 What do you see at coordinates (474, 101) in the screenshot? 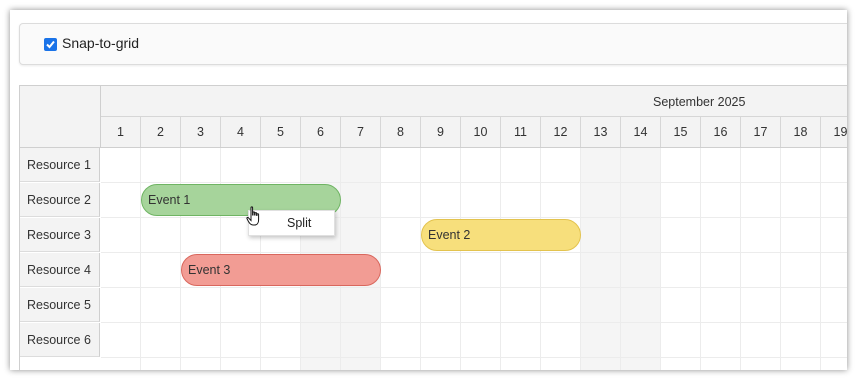
I see `month-header: September 2025` at bounding box center [474, 101].